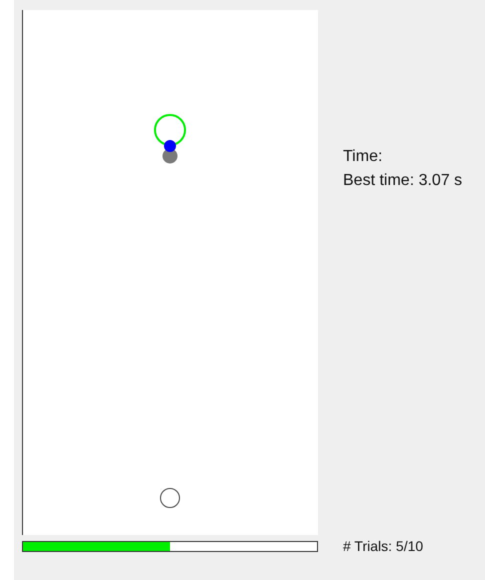 This screenshot has width=485, height=580. I want to click on cursor-dot, so click(170, 146).